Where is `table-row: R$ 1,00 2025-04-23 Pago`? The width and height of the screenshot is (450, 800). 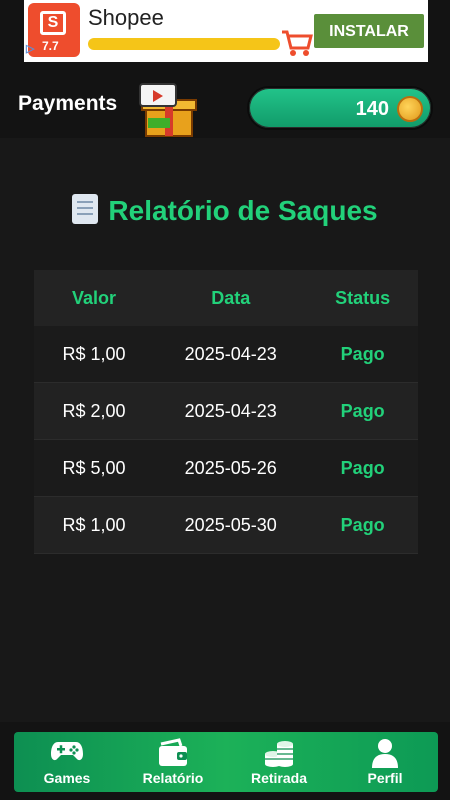 table-row: R$ 1,00 2025-04-23 Pago is located at coordinates (226, 354).